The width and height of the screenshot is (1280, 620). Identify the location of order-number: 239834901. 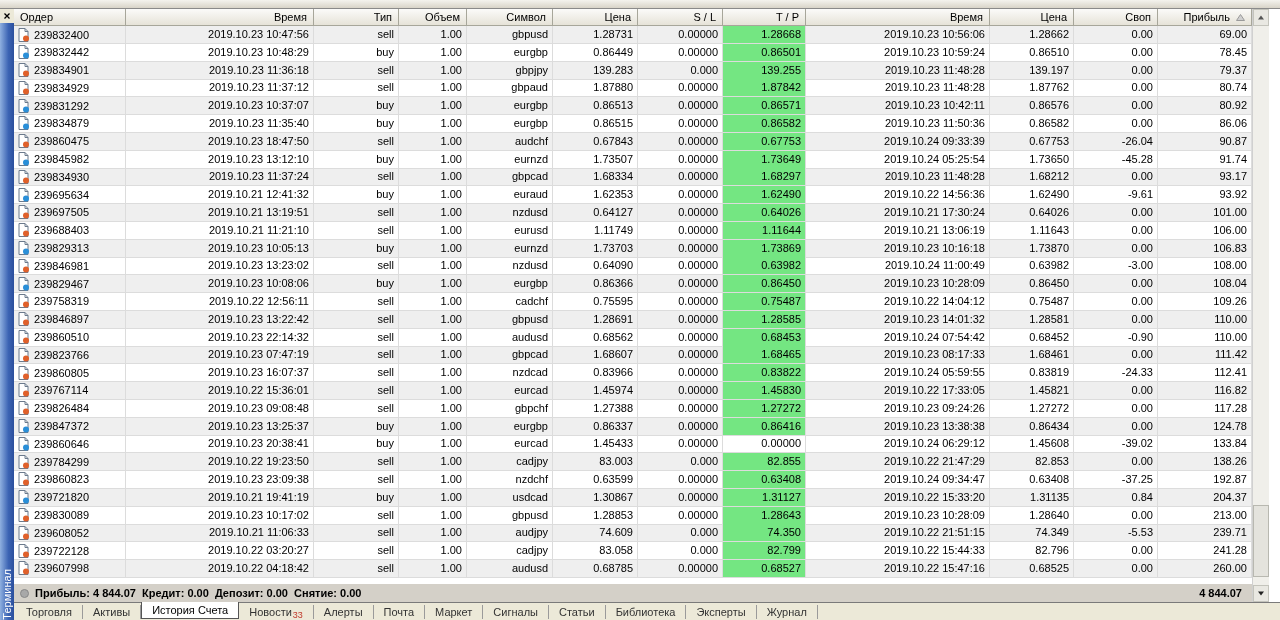
(62, 70).